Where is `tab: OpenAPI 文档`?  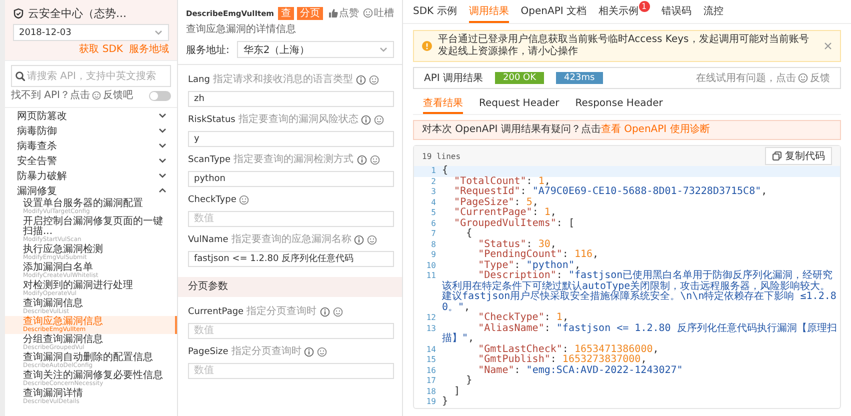
tab: OpenAPI 文档 is located at coordinates (553, 11).